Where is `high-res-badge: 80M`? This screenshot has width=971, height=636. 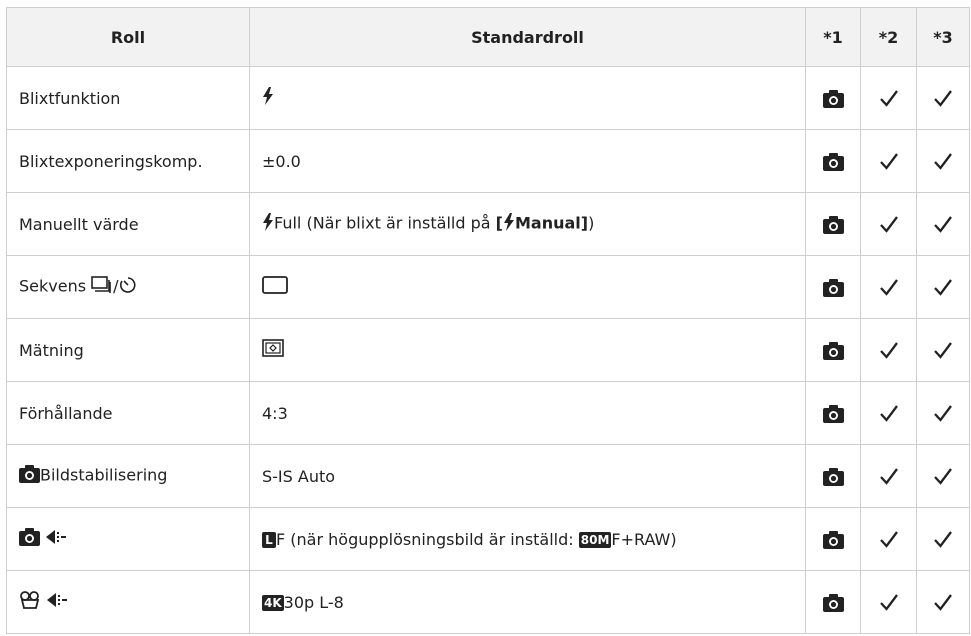 high-res-badge: 80M is located at coordinates (595, 540).